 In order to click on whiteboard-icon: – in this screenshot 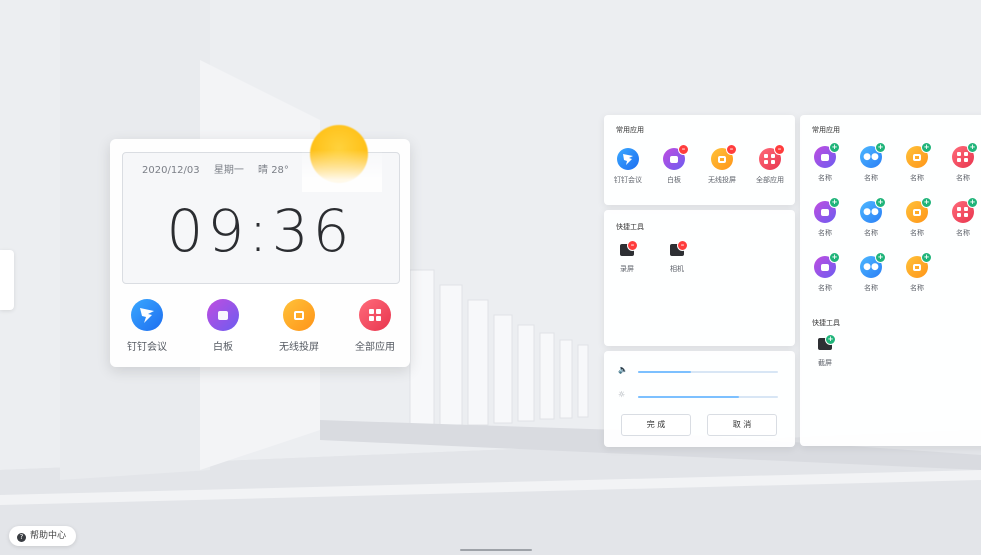, I will do `click(676, 157)`.